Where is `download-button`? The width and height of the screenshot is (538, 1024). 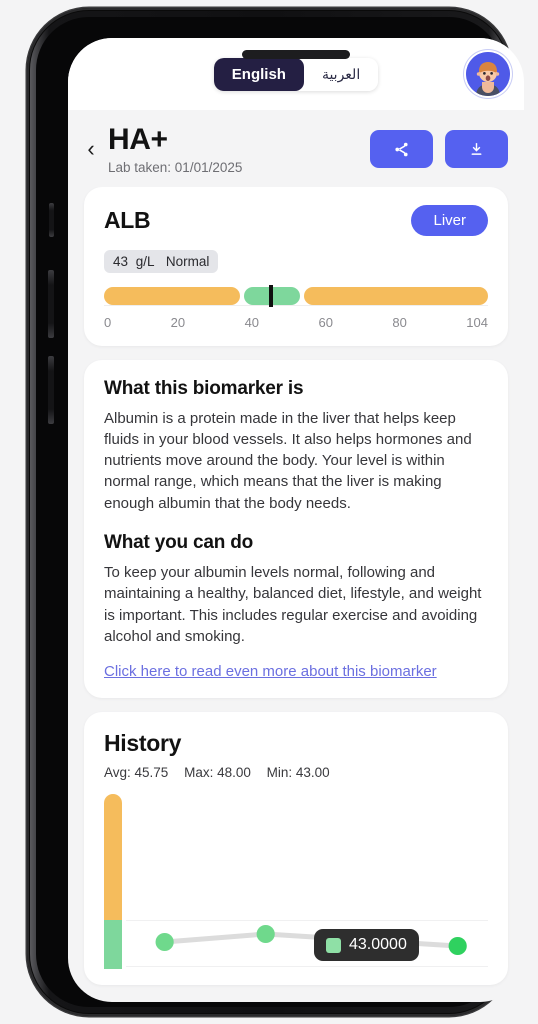
download-button is located at coordinates (476, 149).